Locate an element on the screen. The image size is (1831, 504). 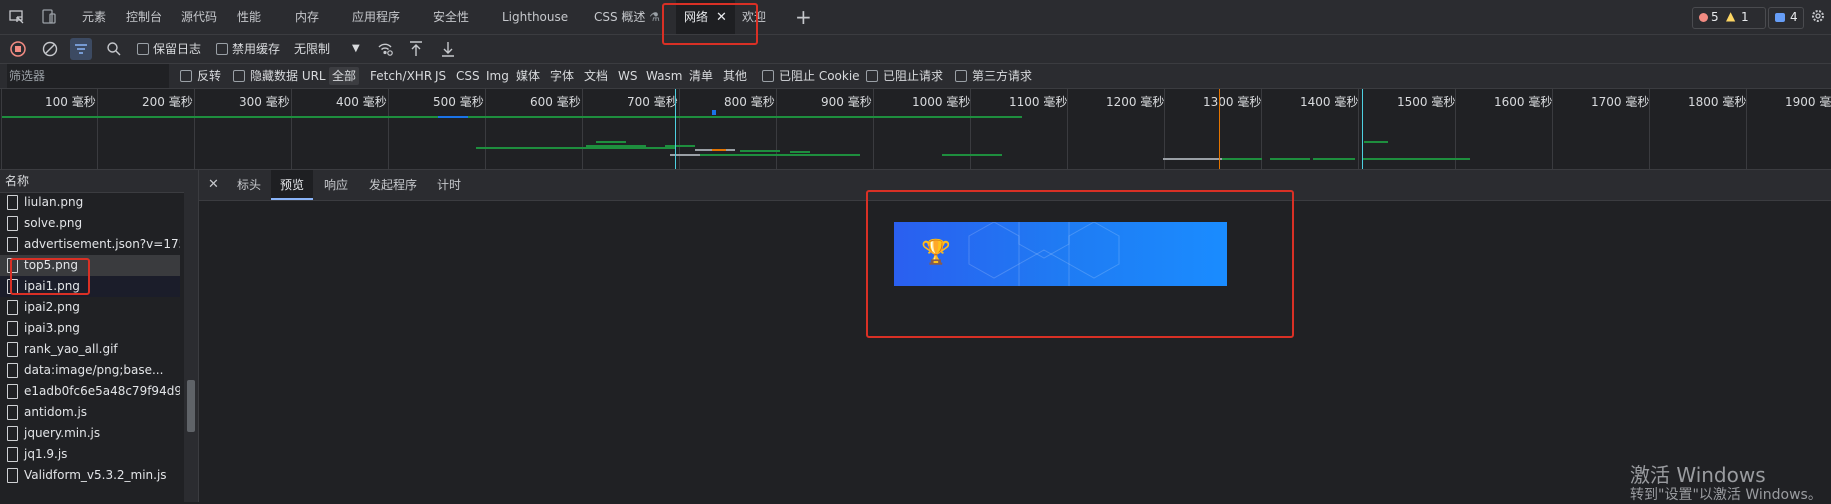
tick-label: 700 毫秒 is located at coordinates (652, 102).